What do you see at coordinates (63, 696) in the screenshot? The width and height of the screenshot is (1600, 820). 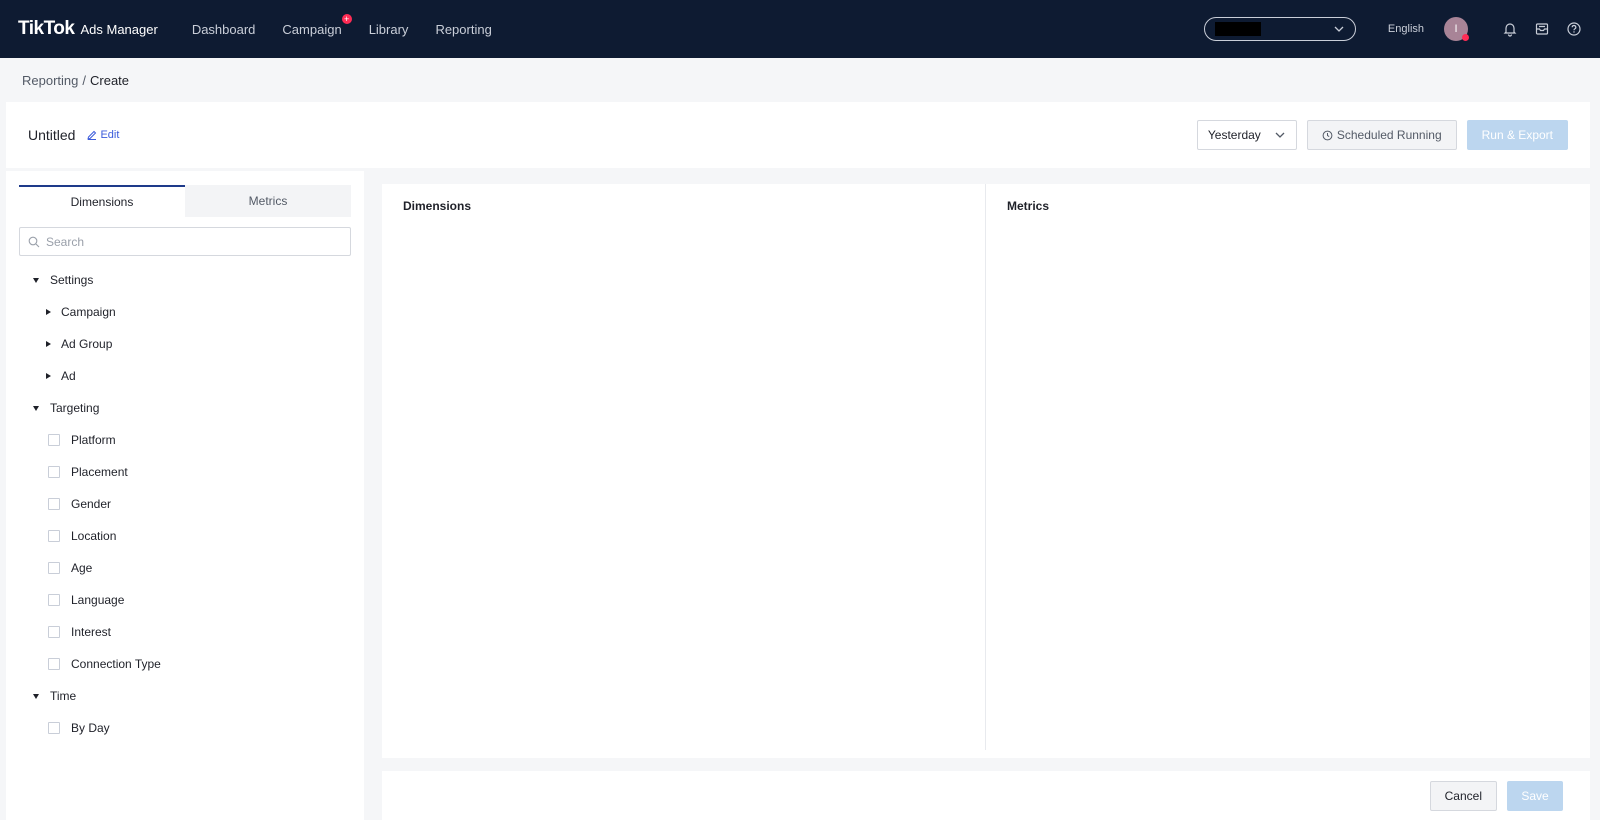 I see `tree-group-label: Time` at bounding box center [63, 696].